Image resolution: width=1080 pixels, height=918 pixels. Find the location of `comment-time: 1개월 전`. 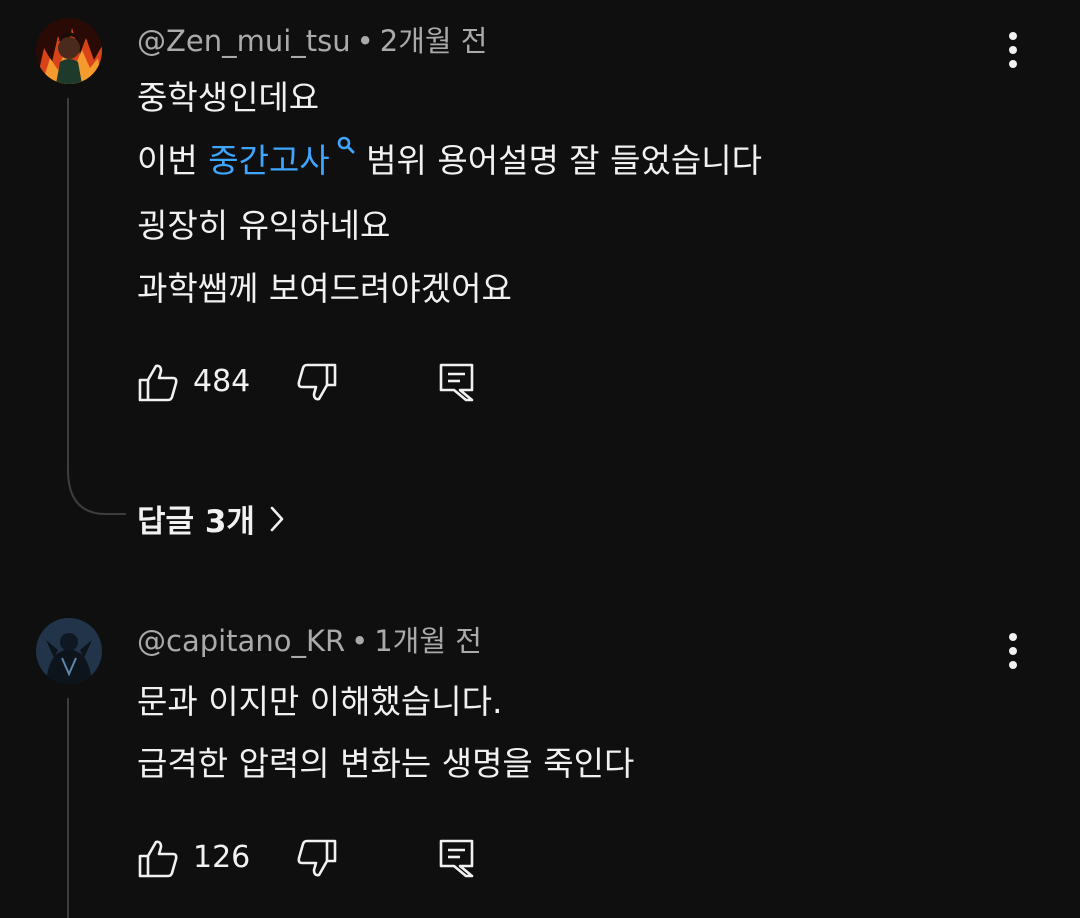

comment-time: 1개월 전 is located at coordinates (428, 641).